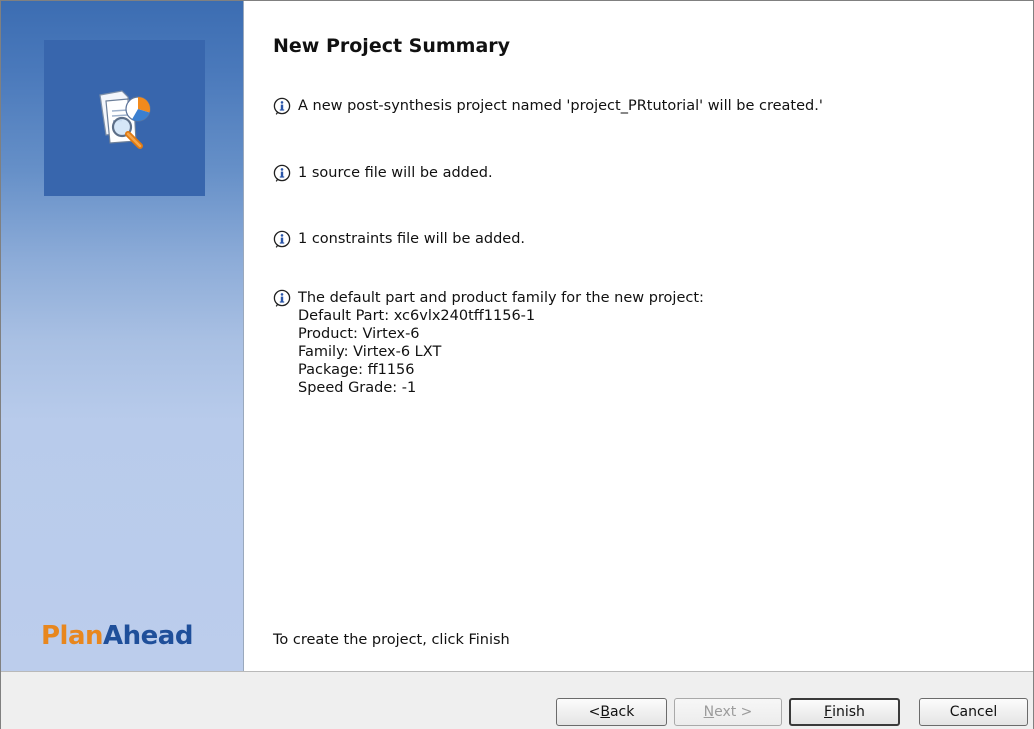 The height and width of the screenshot is (729, 1034). What do you see at coordinates (356, 370) in the screenshot?
I see `package-line: Package: ff1156` at bounding box center [356, 370].